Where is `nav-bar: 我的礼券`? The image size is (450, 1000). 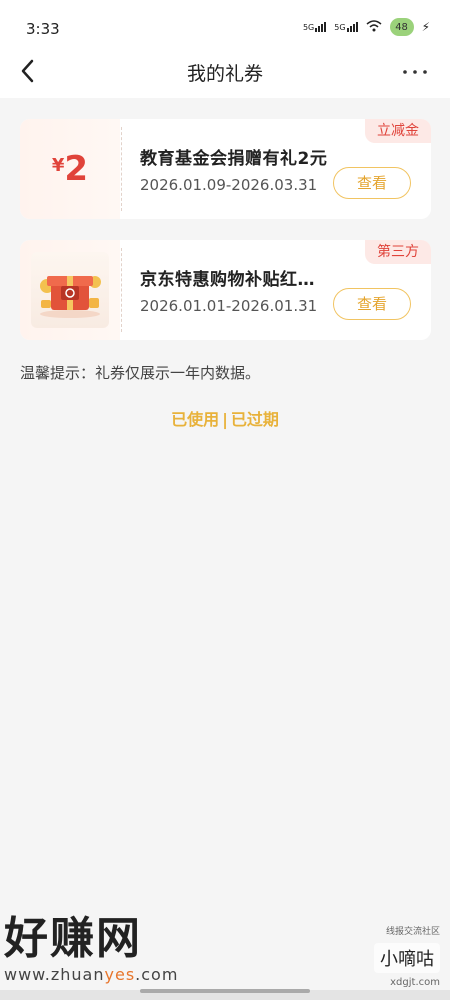
nav-bar: 我的礼券 is located at coordinates (225, 72).